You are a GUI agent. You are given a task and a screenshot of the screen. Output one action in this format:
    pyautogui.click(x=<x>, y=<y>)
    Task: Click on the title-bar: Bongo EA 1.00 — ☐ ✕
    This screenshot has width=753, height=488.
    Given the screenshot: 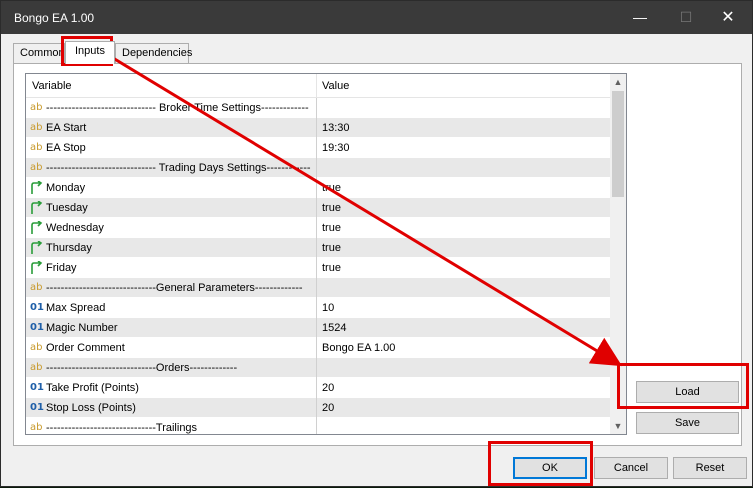 What is the action you would take?
    pyautogui.click(x=376, y=17)
    